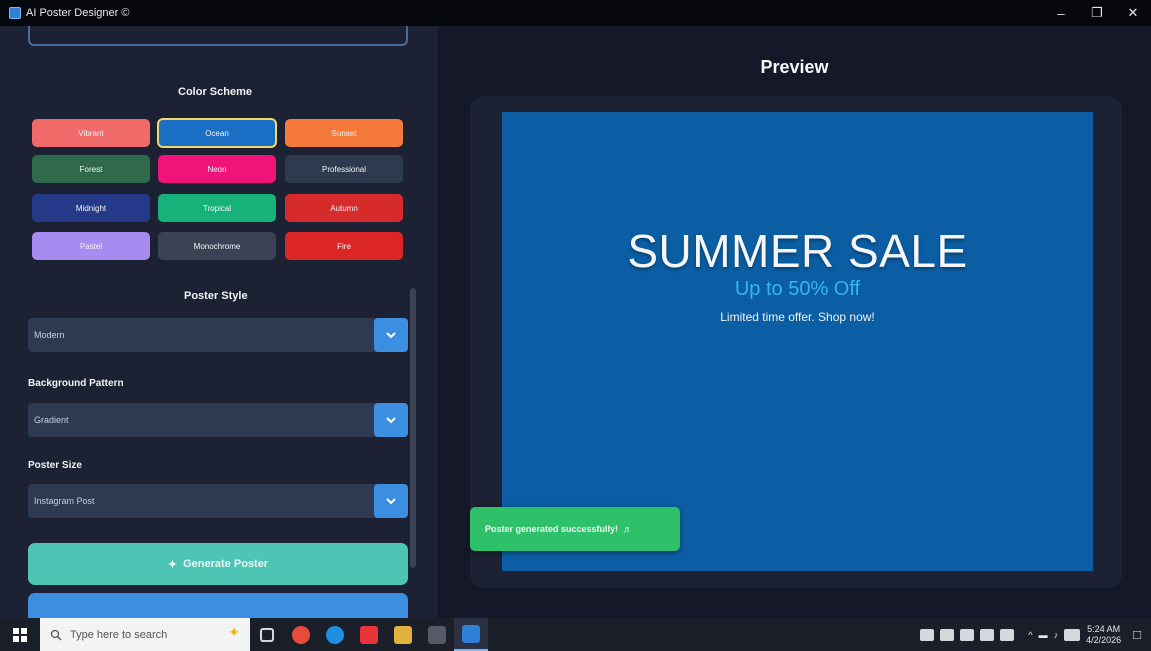  I want to click on poster-body-text: Limited time offer. Shop now!, so click(797, 317).